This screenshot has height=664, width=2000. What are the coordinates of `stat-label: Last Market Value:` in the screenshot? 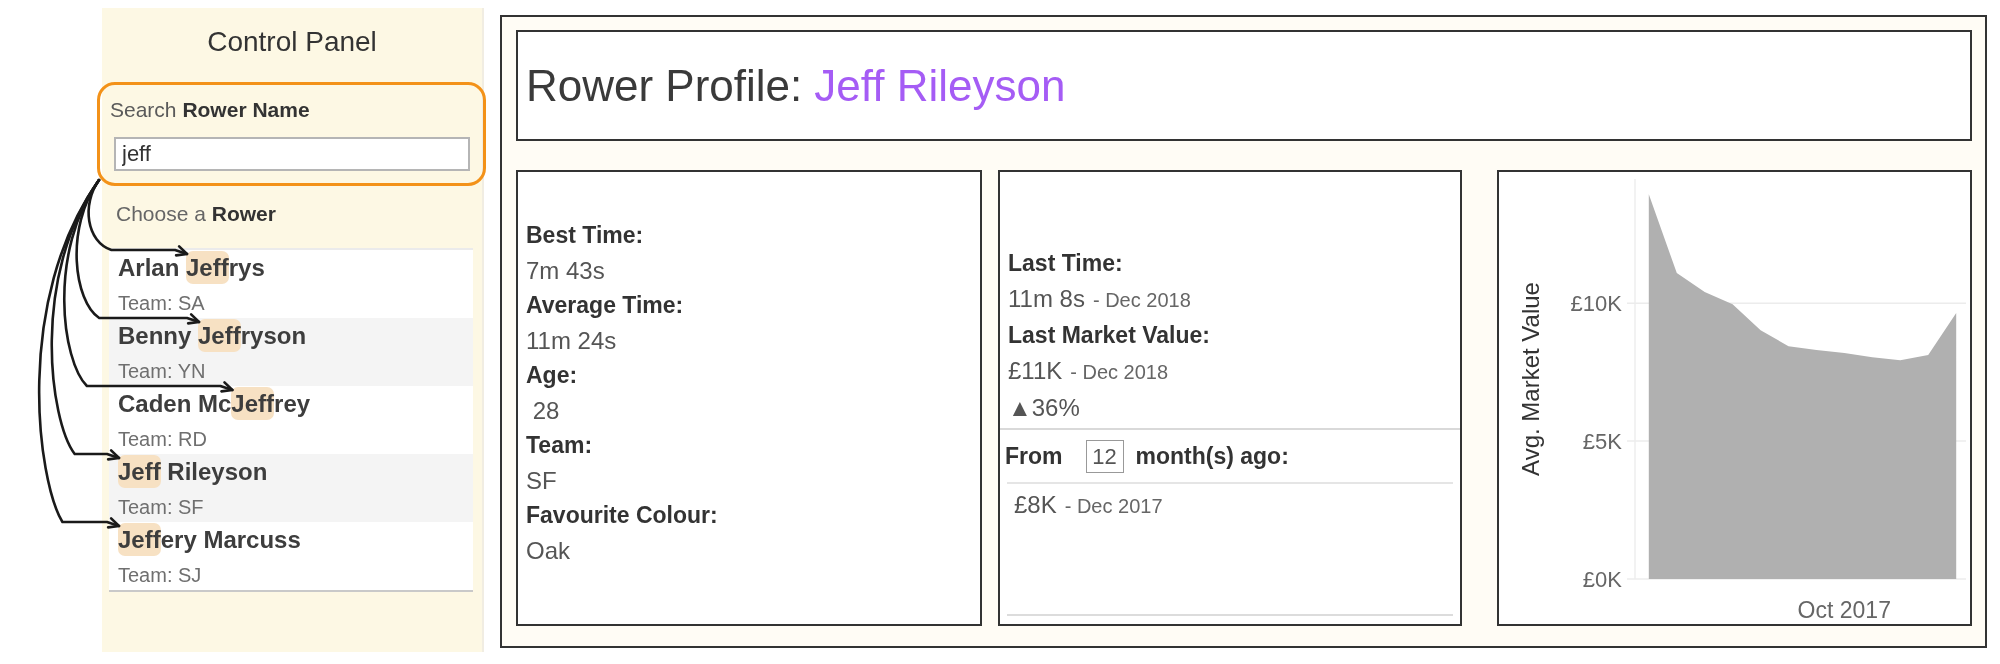 It's located at (1109, 335).